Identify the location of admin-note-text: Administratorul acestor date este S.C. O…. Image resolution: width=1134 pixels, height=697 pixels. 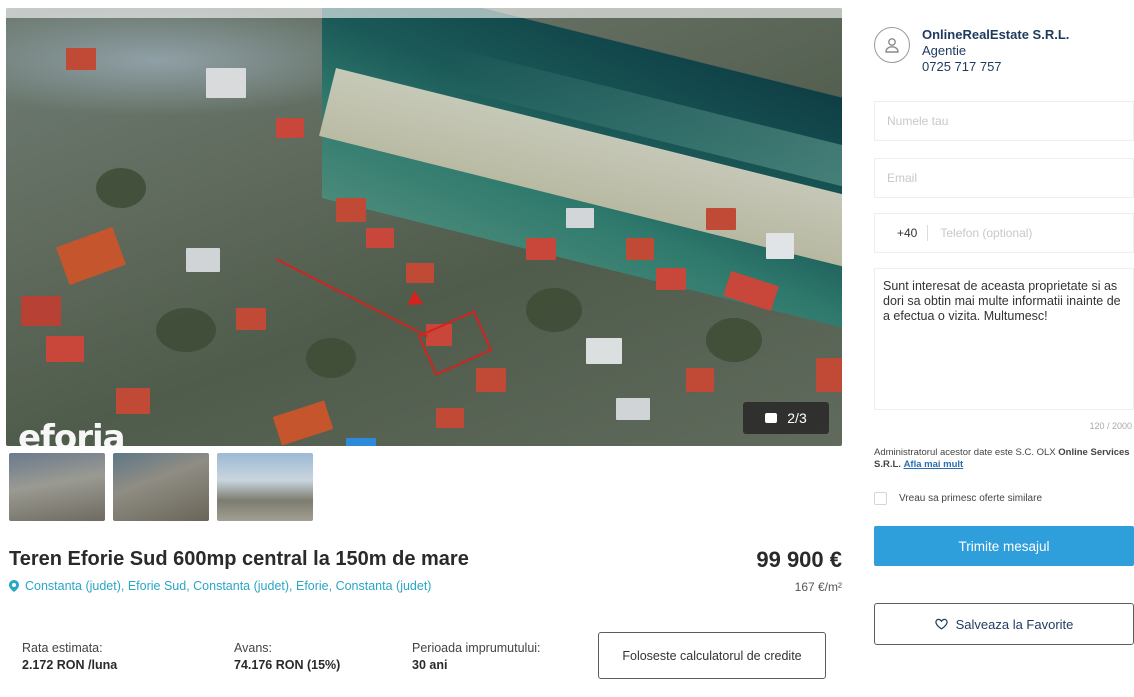
(965, 452).